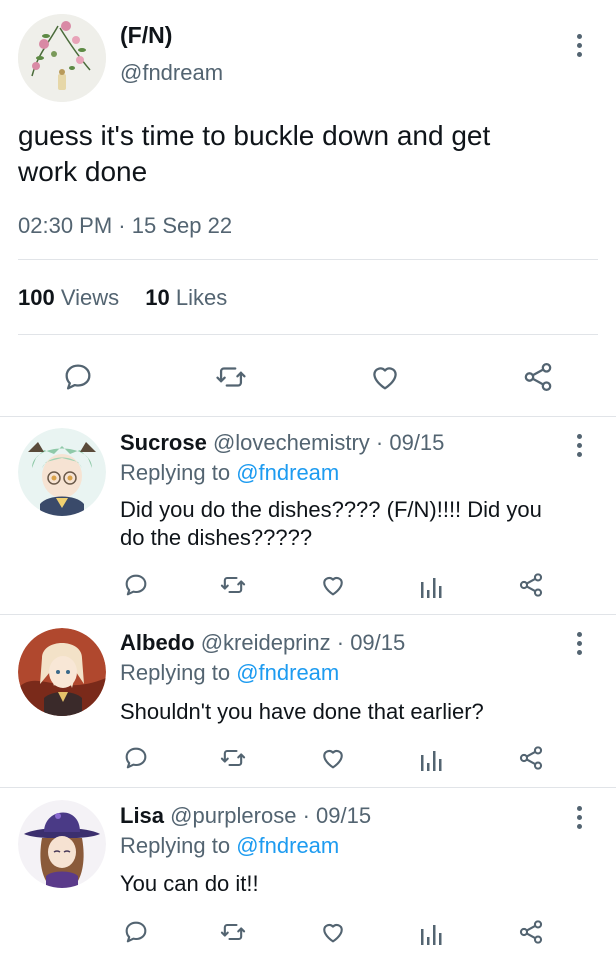 This screenshot has width=616, height=960. What do you see at coordinates (36, 297) in the screenshot?
I see `views-count: 100` at bounding box center [36, 297].